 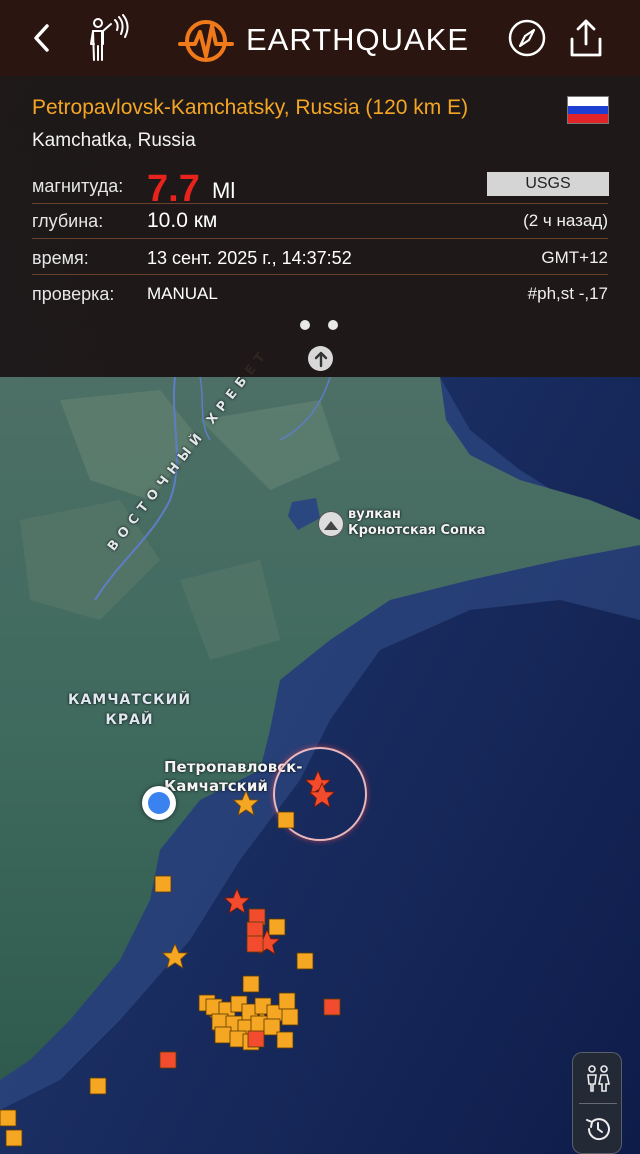 I want to click on review-value: MANUAL, so click(x=182, y=293).